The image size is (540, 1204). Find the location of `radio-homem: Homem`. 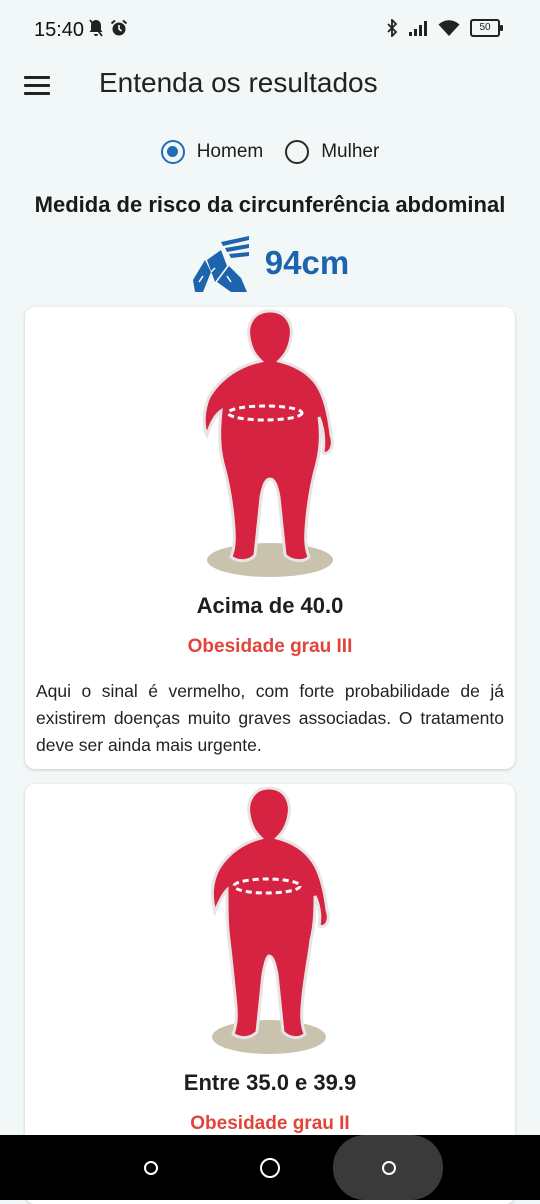

radio-homem: Homem is located at coordinates (212, 152).